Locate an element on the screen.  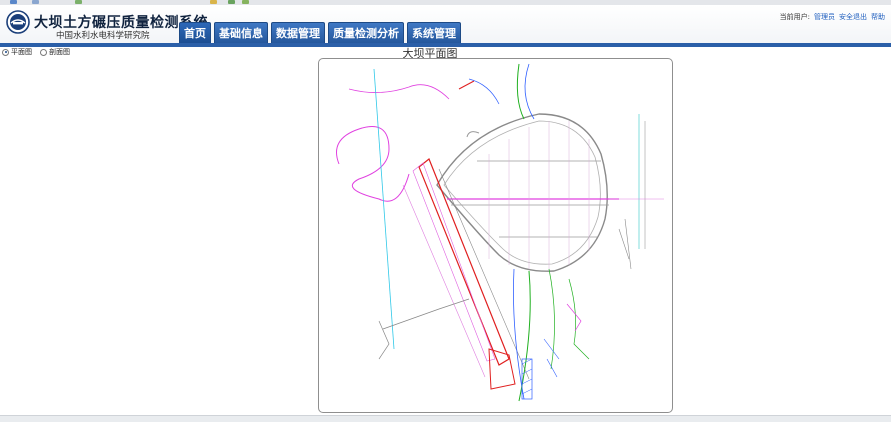
view-toggle: 平面图 剖面图 is located at coordinates (40, 52).